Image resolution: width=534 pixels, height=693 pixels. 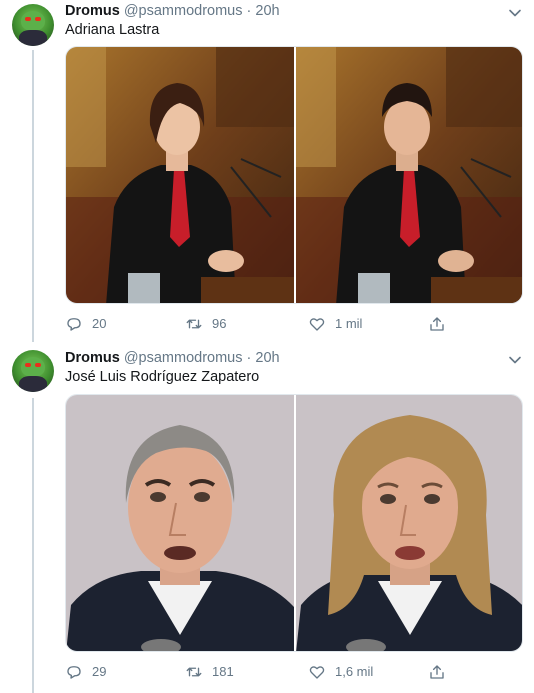 I want to click on tweet-text: Adriana Lastra, so click(x=112, y=30).